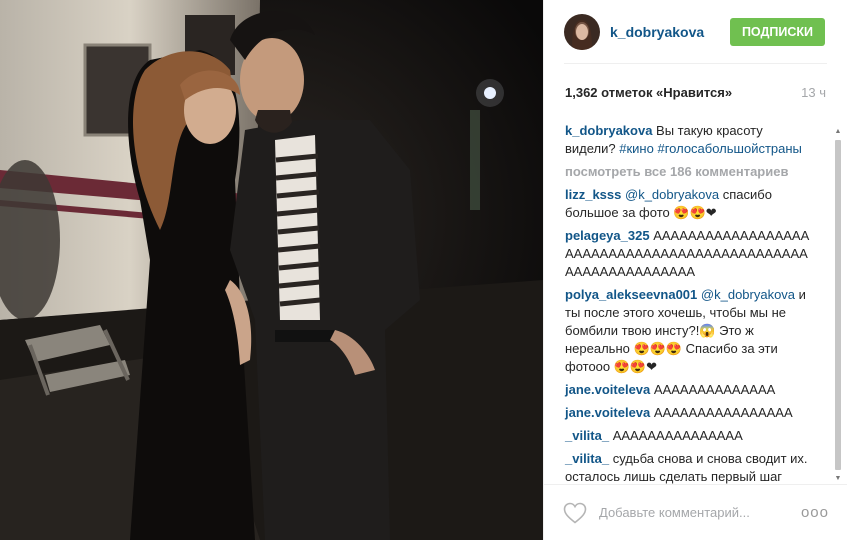  I want to click on view-all-comments-link: посмотреть все 186 комментариев, so click(688, 172).